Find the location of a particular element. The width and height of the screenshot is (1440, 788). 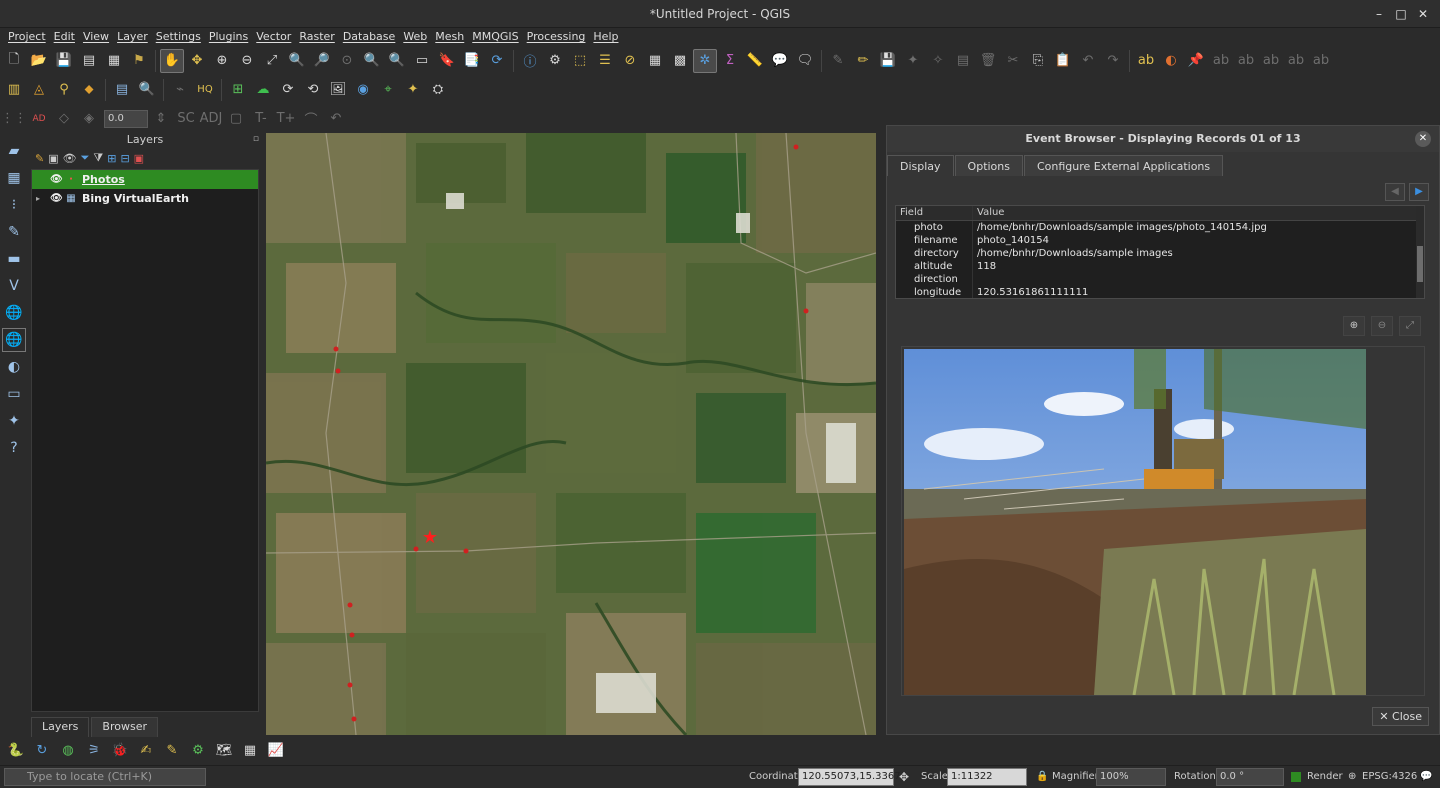

lock-scale-icon: 🔒 is located at coordinates (1042, 777).